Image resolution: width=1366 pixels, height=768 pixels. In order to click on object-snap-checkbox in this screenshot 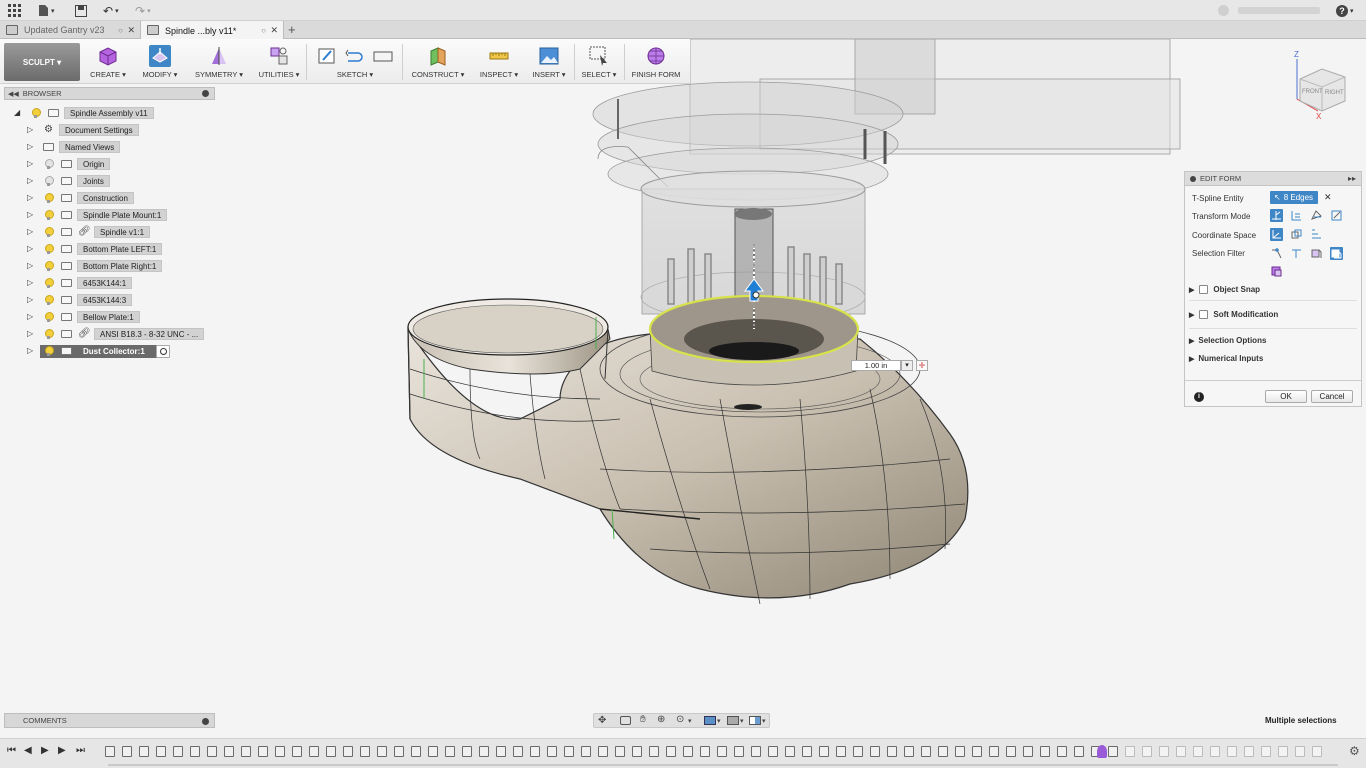, I will do `click(1204, 289)`.